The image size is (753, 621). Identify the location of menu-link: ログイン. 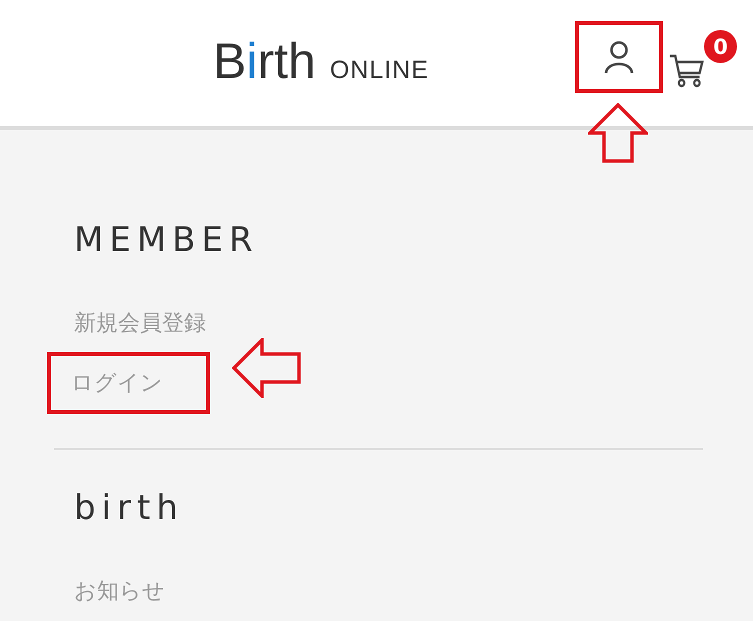
(128, 383).